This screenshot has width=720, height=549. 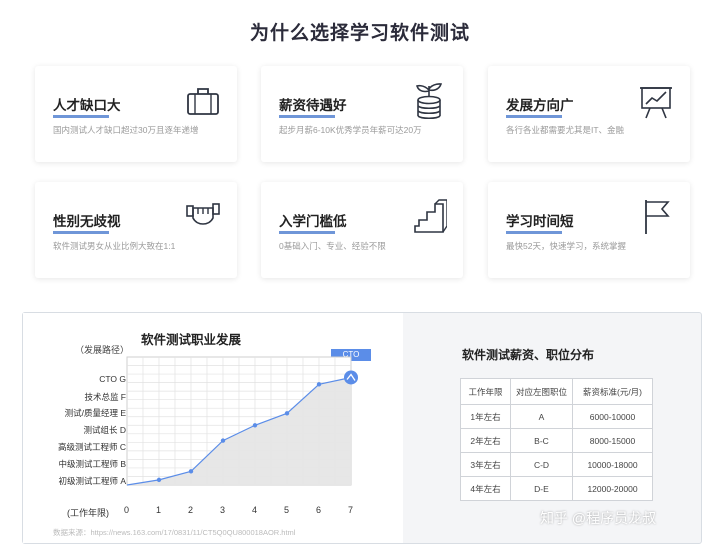 I want to click on table-cell: 3年左右, so click(x=485, y=464).